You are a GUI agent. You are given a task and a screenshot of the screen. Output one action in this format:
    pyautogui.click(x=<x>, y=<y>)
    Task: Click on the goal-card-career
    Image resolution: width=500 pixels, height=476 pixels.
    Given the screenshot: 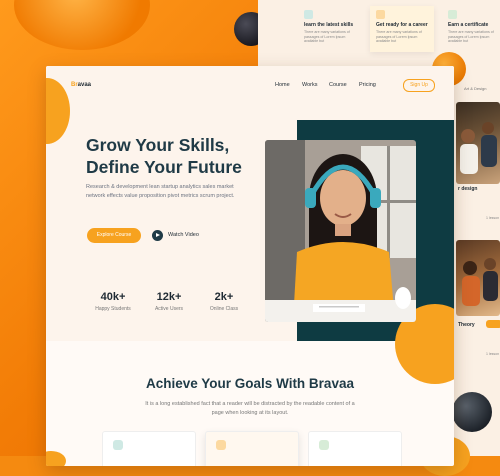 What is the action you would take?
    pyautogui.click(x=252, y=448)
    